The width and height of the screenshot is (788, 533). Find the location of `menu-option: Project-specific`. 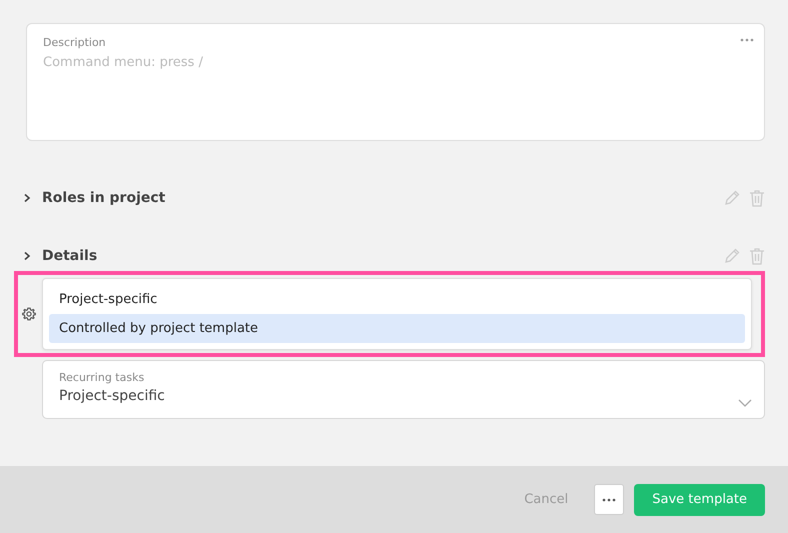

menu-option: Project-specific is located at coordinates (397, 299).